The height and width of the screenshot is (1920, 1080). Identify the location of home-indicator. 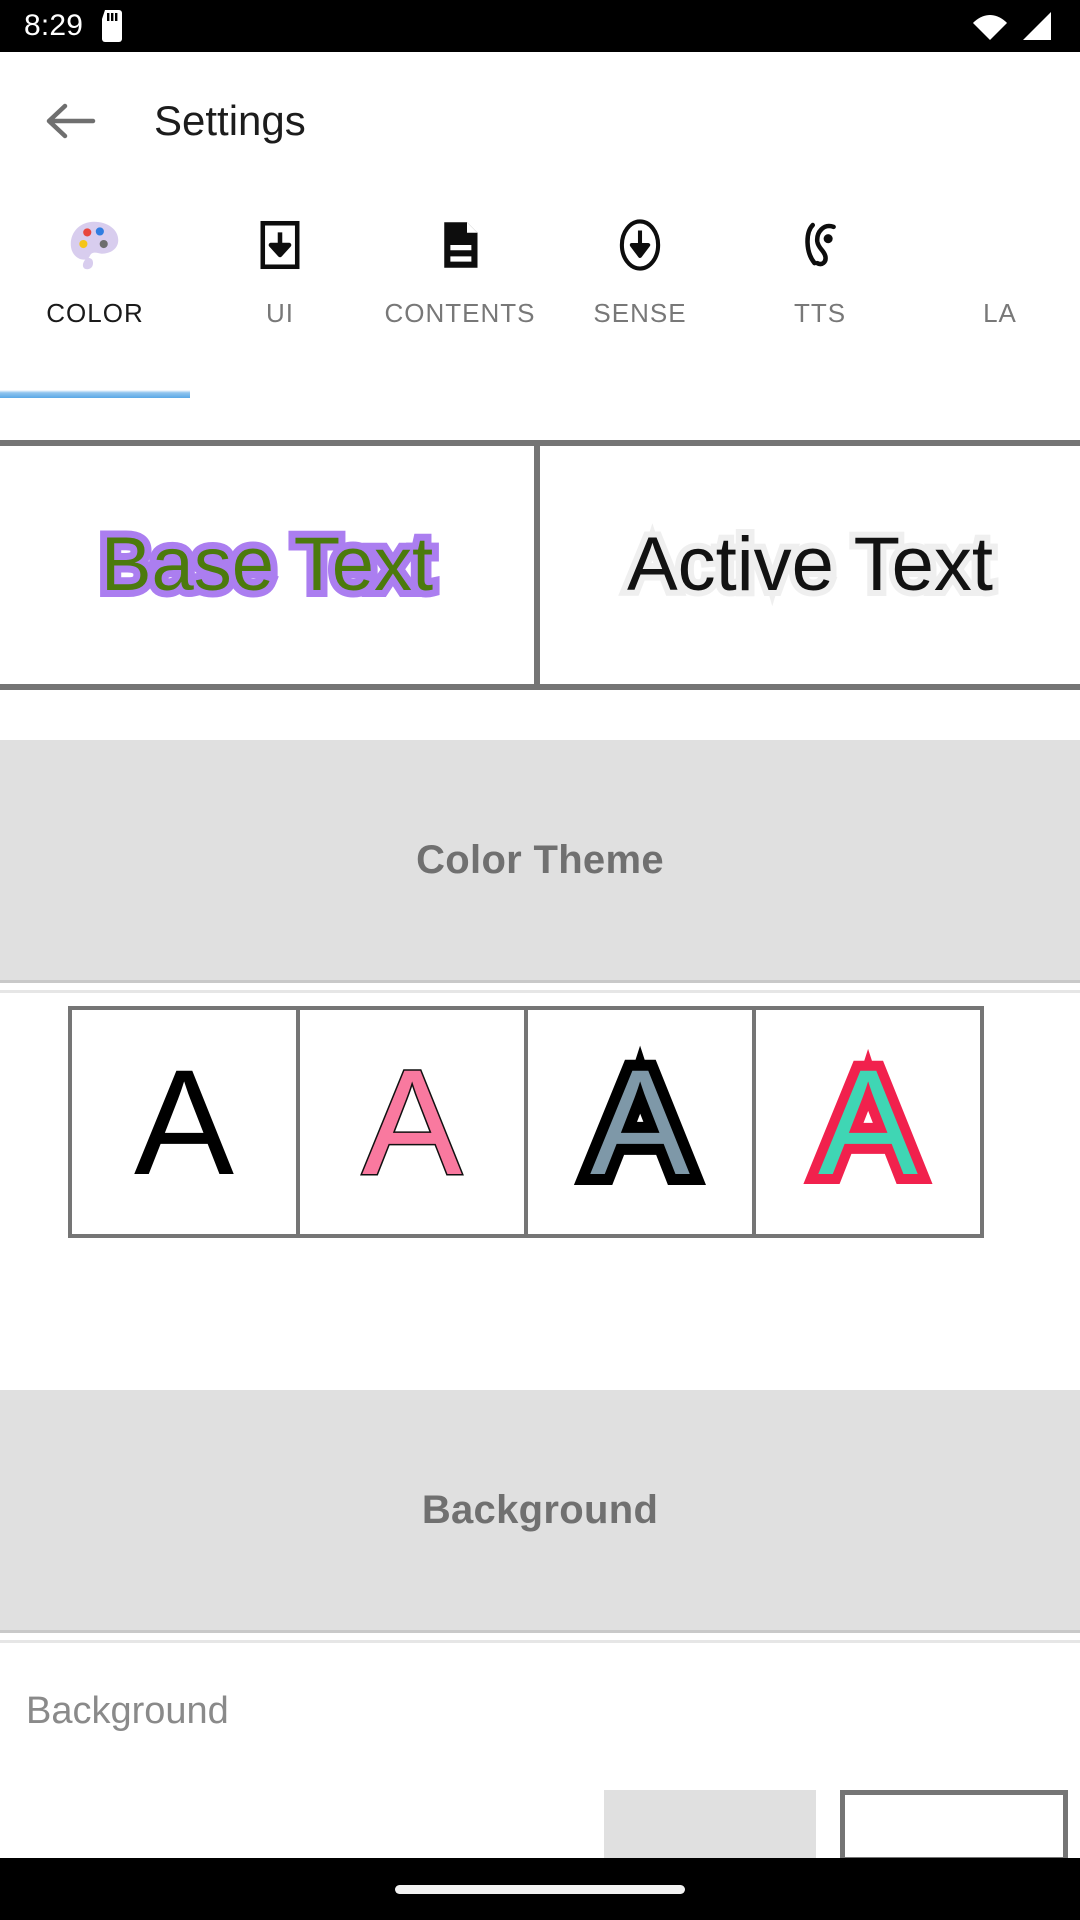
(540, 1889).